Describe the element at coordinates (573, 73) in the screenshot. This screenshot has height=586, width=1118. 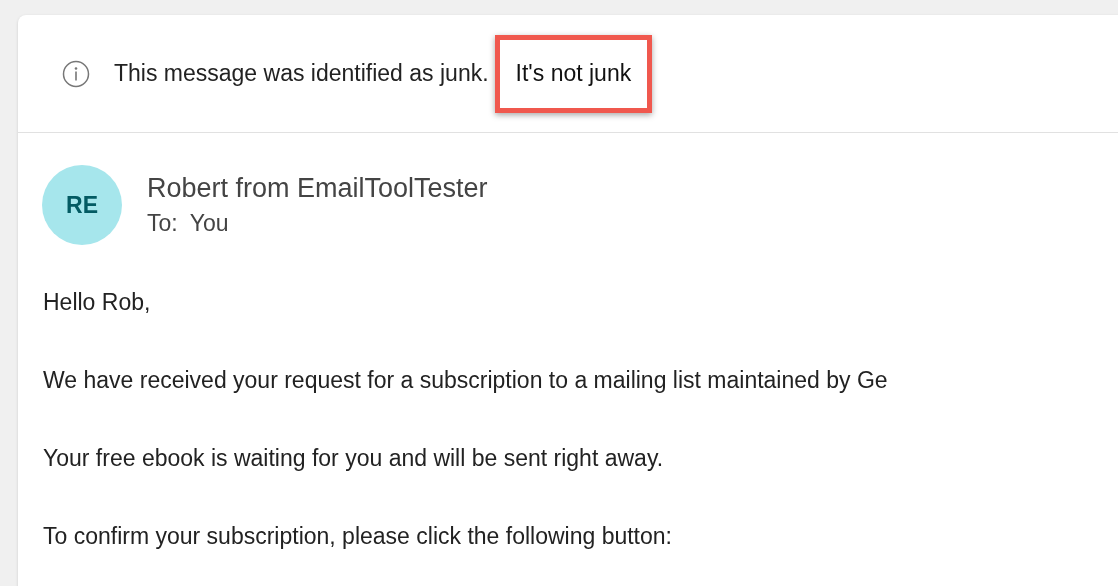
I see `not-junk-link: It's not junk` at that location.